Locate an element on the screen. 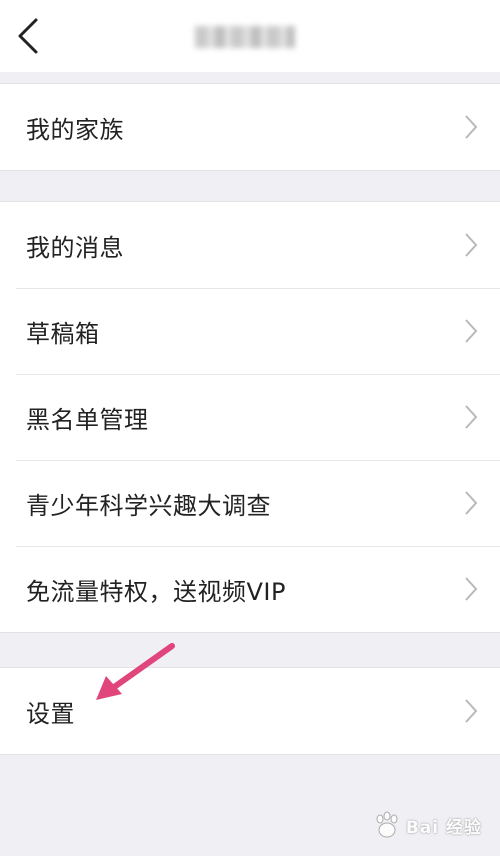 The height and width of the screenshot is (856, 500). navigation-bar is located at coordinates (250, 36).